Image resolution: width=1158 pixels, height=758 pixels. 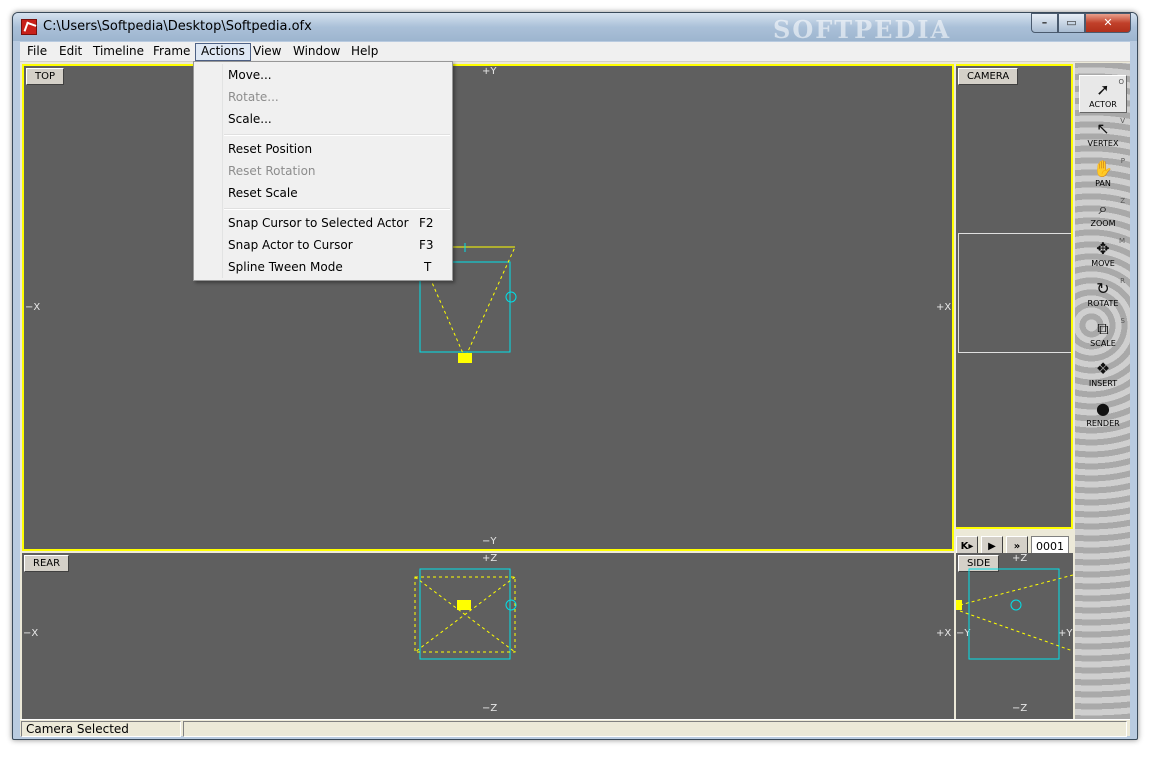 What do you see at coordinates (1103, 303) in the screenshot?
I see `tool-label: ROTATE` at bounding box center [1103, 303].